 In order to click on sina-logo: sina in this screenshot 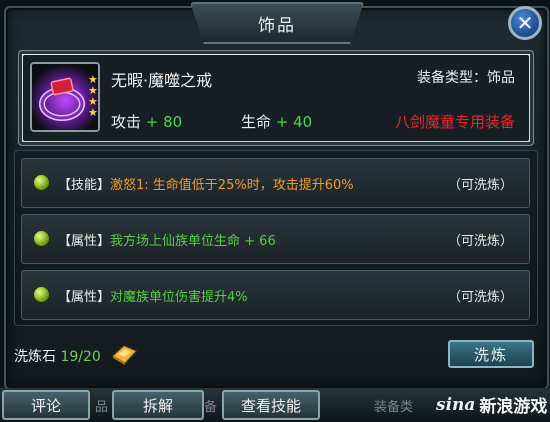, I will do `click(456, 404)`.